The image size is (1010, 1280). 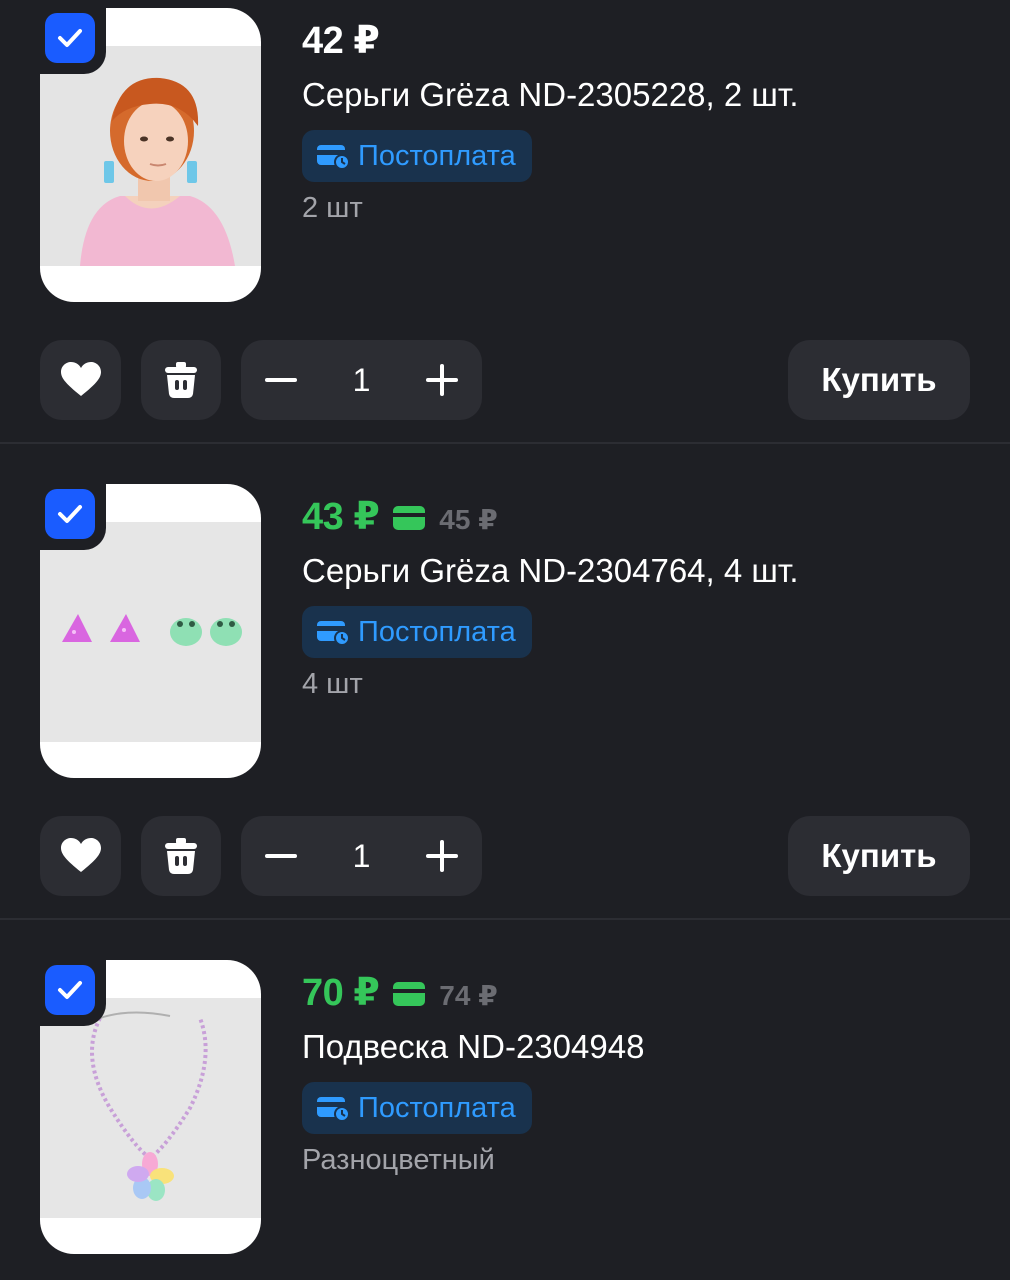 I want to click on price: 70 ₽, so click(x=341, y=993).